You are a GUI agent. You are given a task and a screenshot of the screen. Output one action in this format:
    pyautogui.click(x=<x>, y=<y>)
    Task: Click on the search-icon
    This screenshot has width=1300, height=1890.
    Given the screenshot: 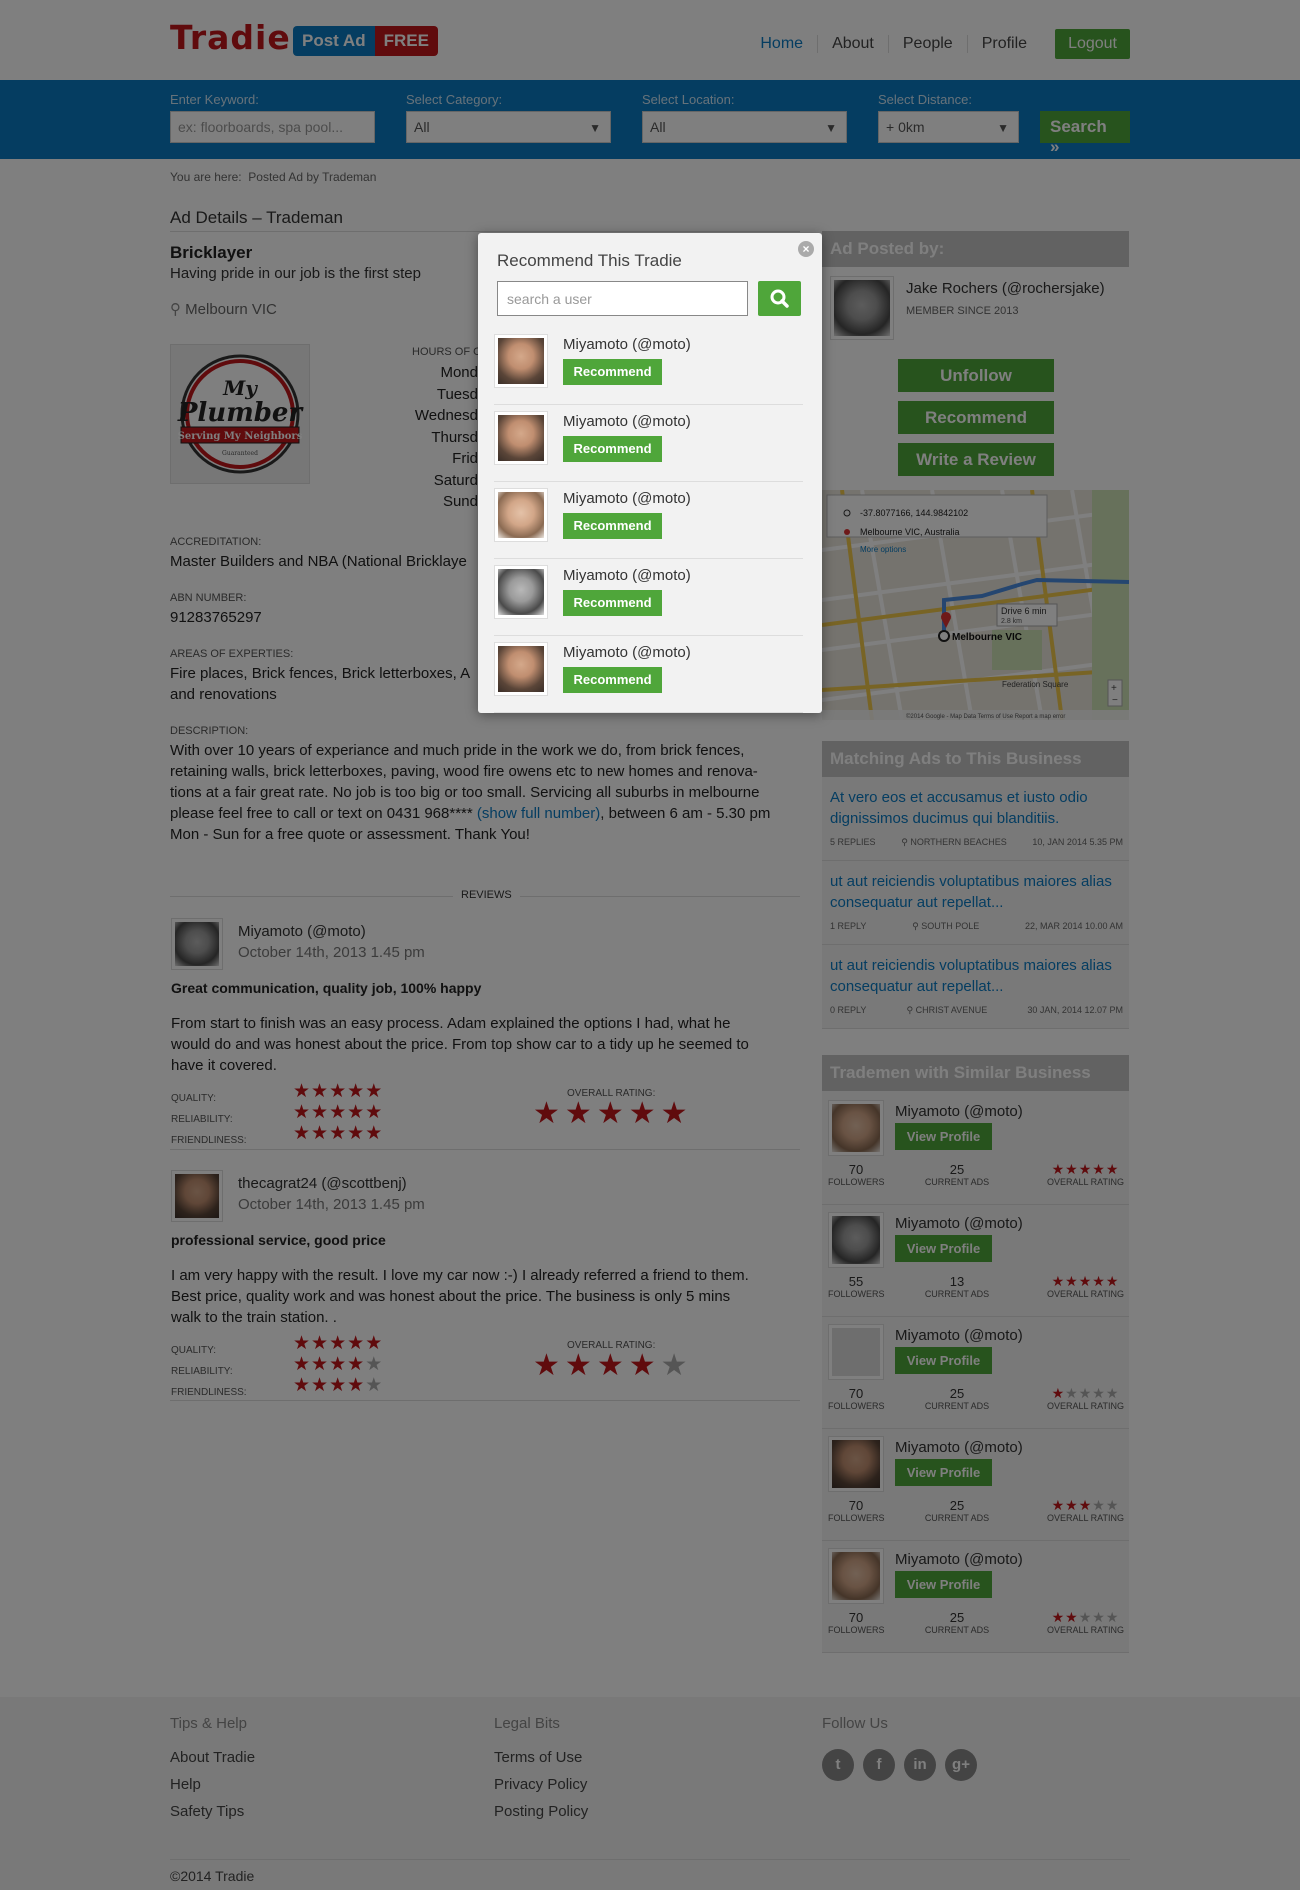 What is the action you would take?
    pyautogui.click(x=779, y=298)
    